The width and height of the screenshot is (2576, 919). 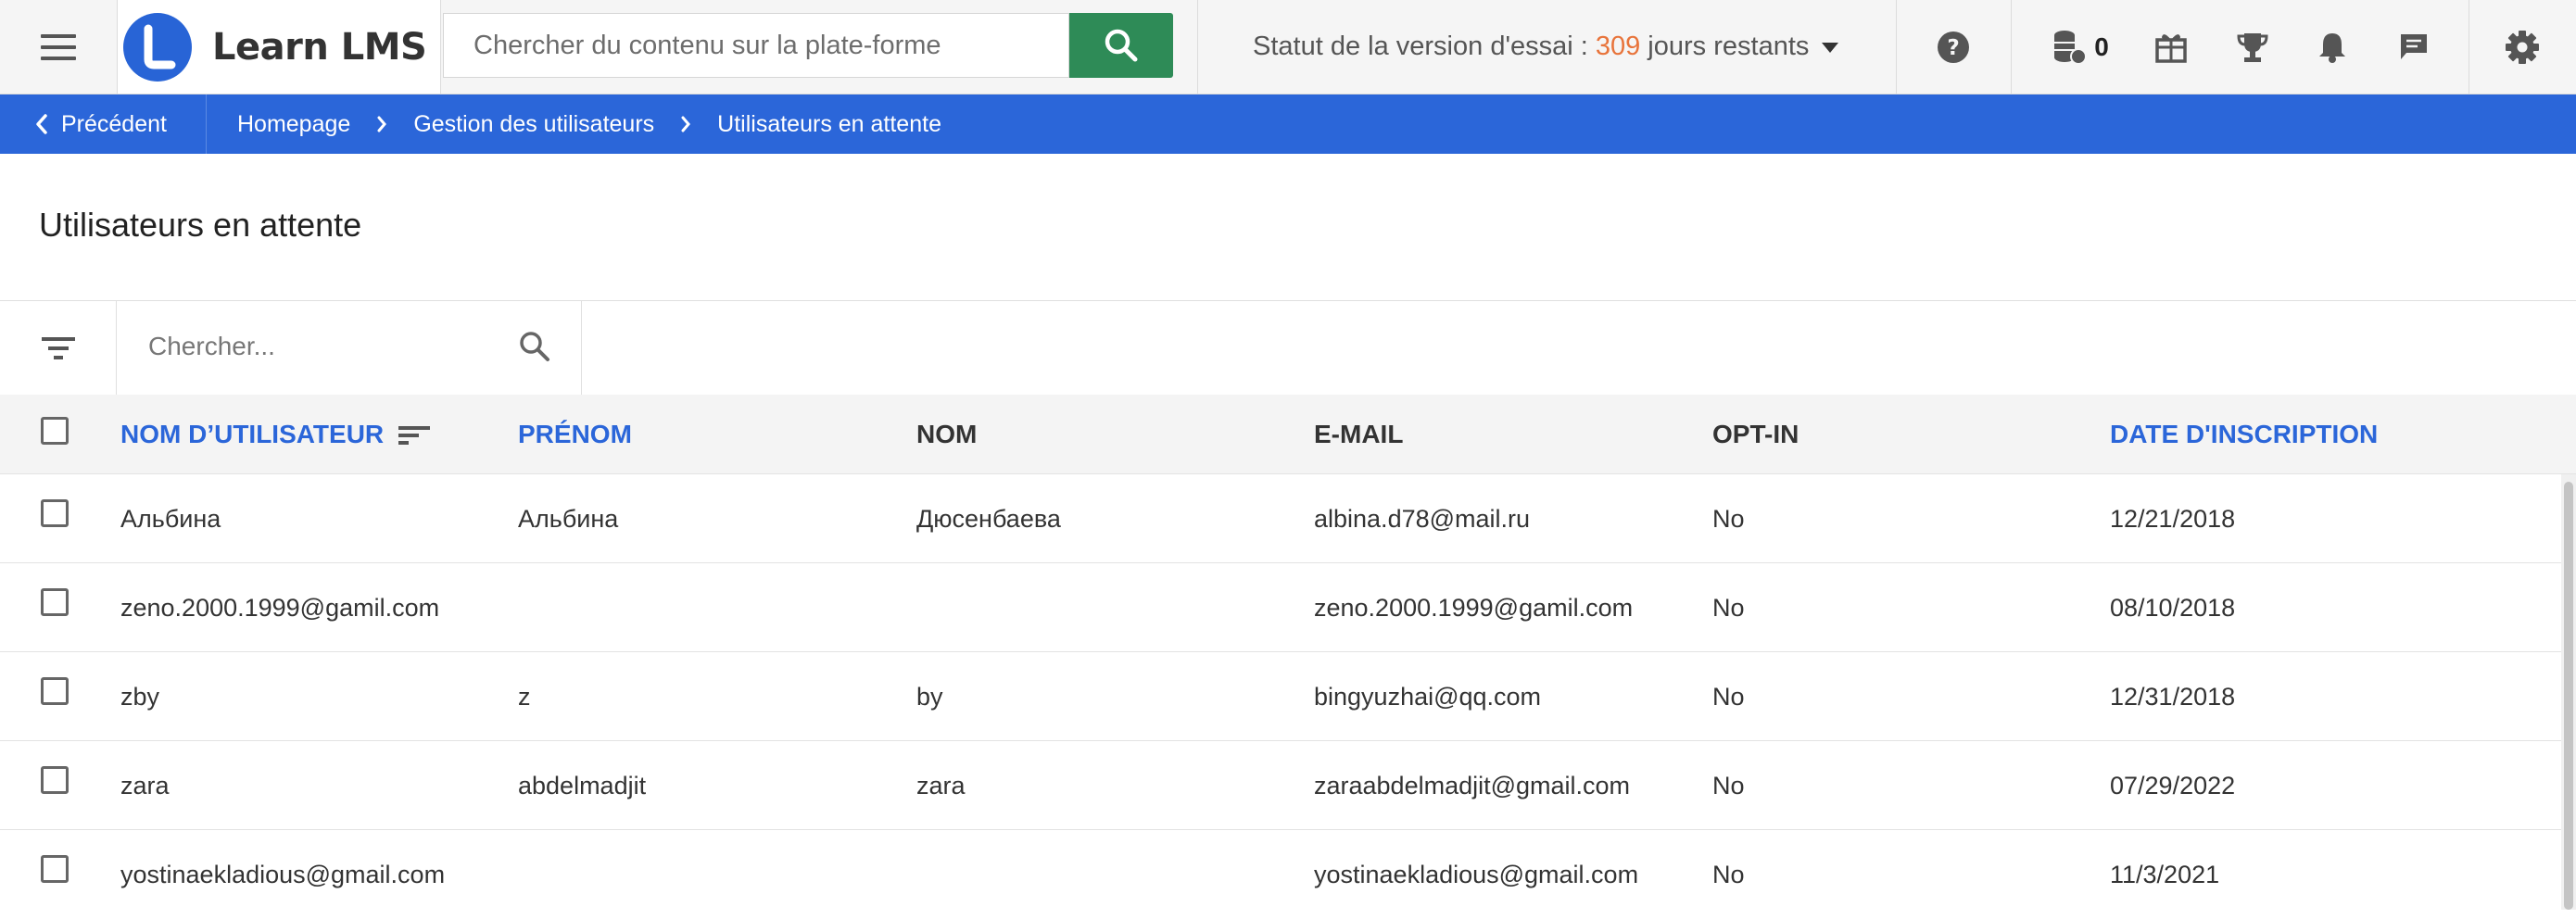 What do you see at coordinates (2102, 46) in the screenshot?
I see `coins-count: 0` at bounding box center [2102, 46].